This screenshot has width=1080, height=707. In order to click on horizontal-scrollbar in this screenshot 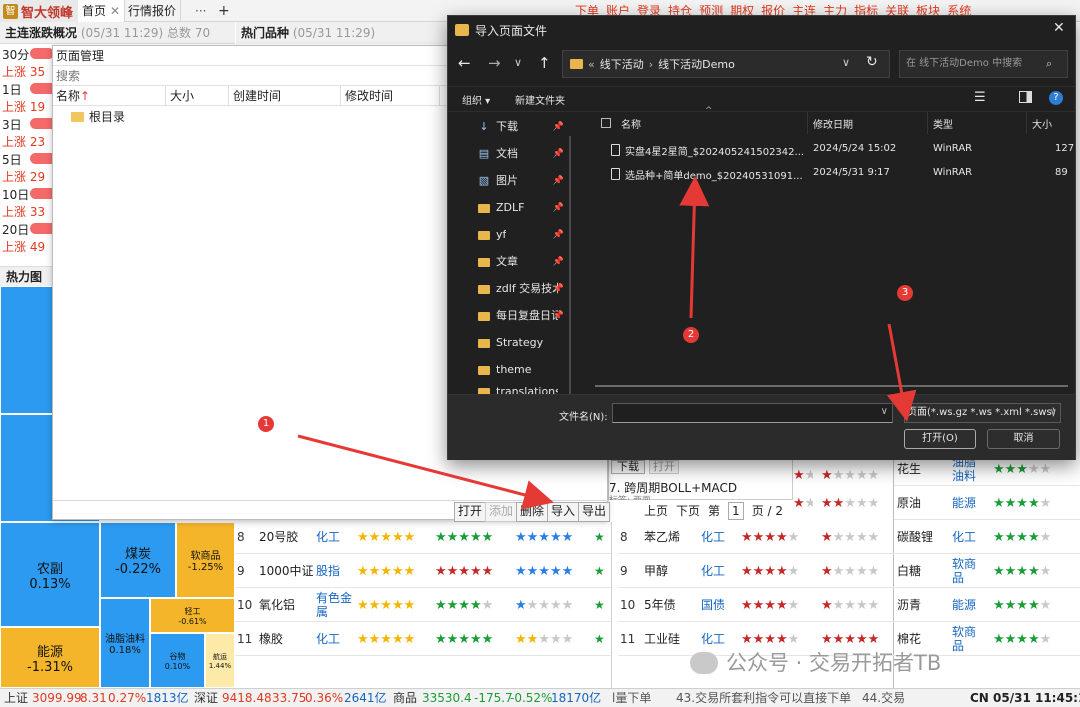, I will do `click(831, 386)`.